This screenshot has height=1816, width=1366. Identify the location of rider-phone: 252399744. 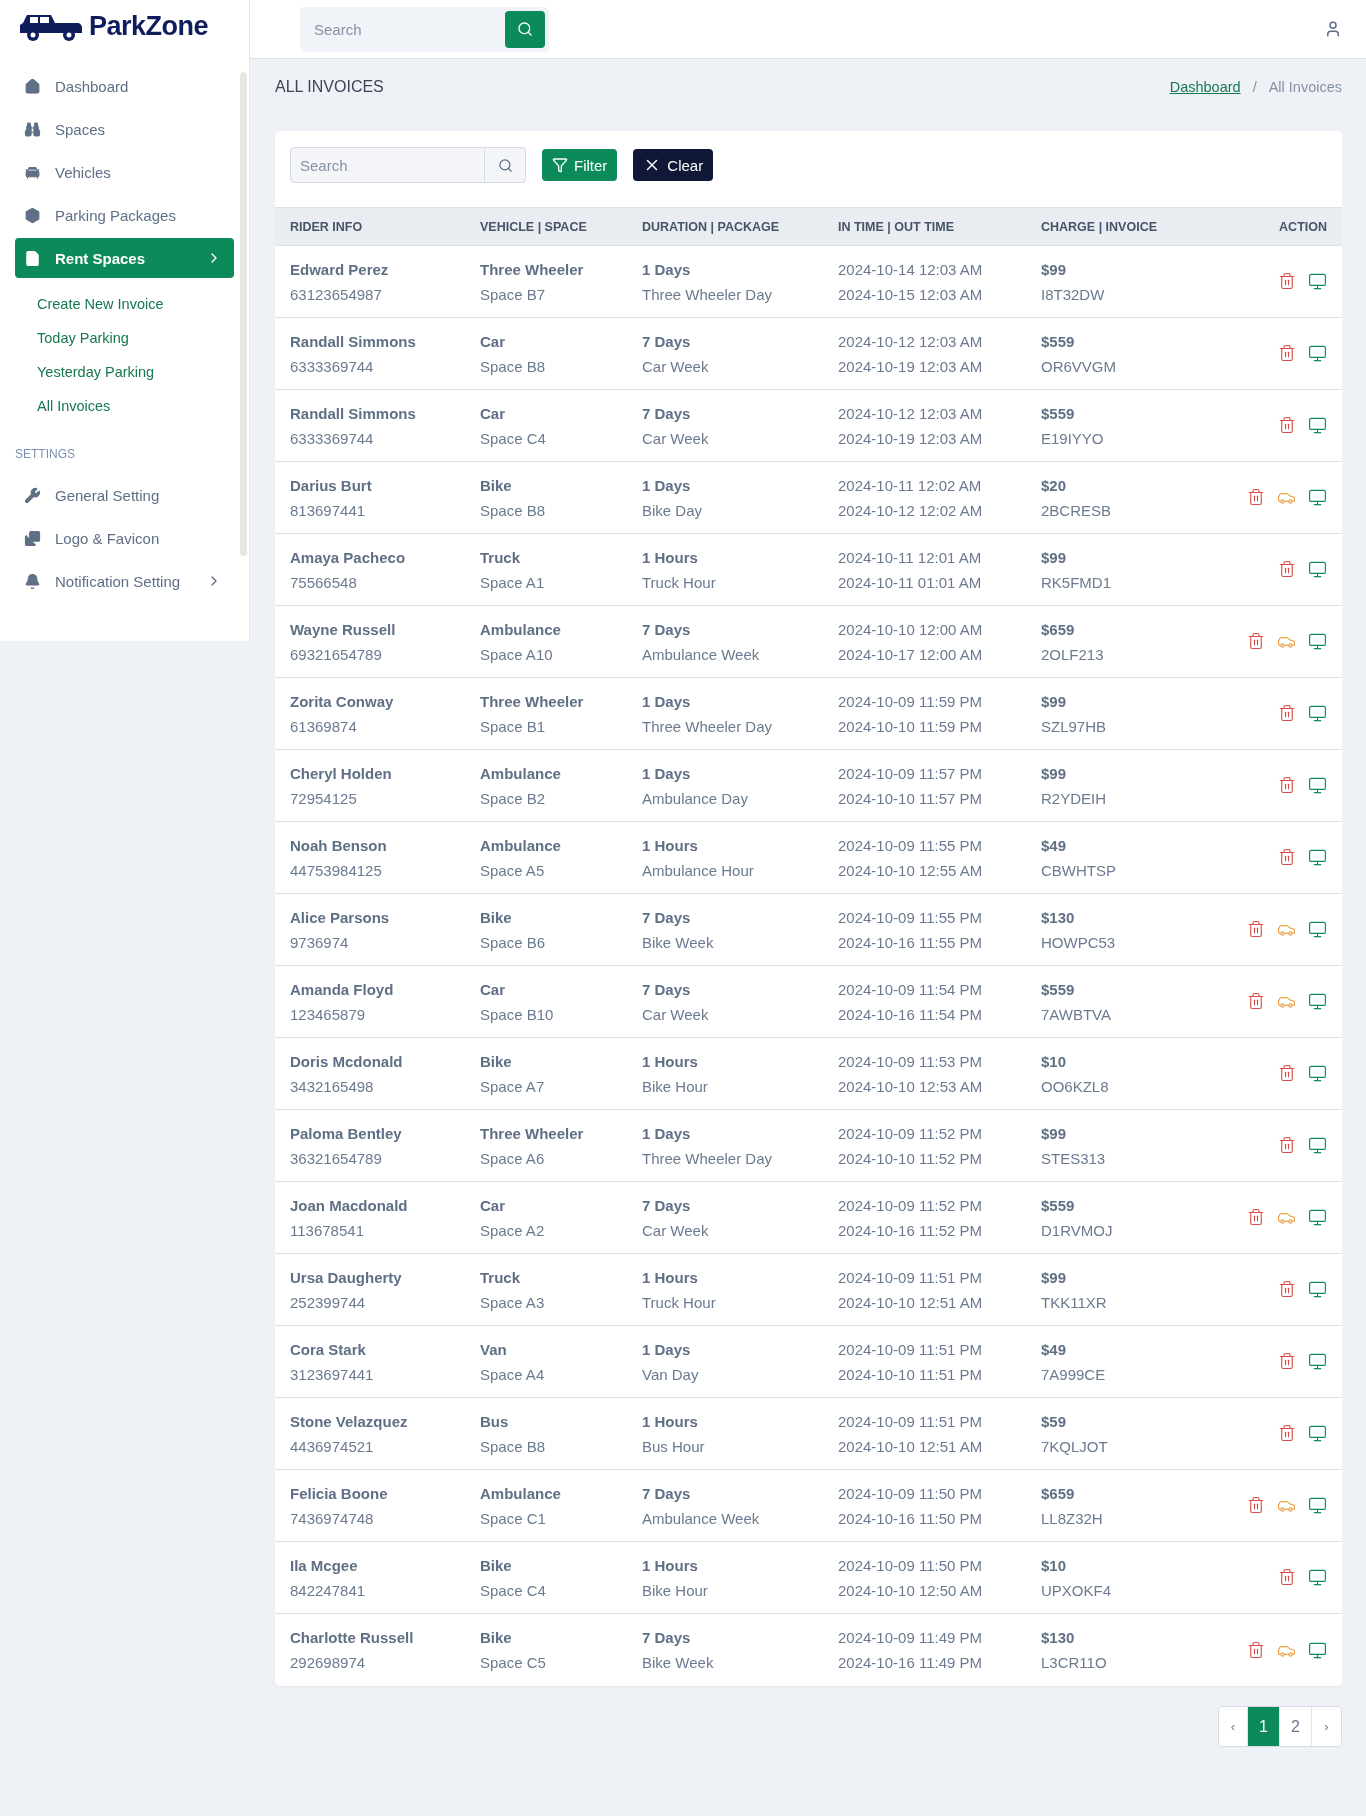
(328, 1302).